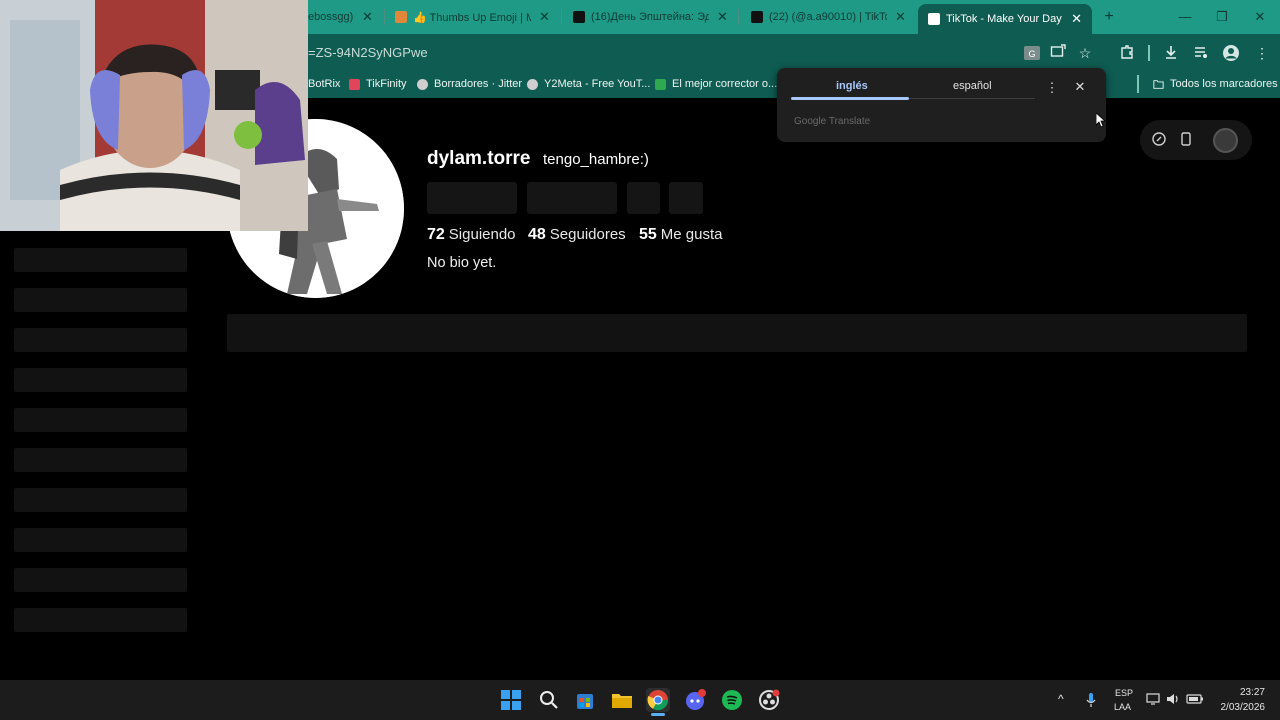 This screenshot has width=1280, height=720. I want to click on bookmark-item: TikFinity, so click(378, 84).